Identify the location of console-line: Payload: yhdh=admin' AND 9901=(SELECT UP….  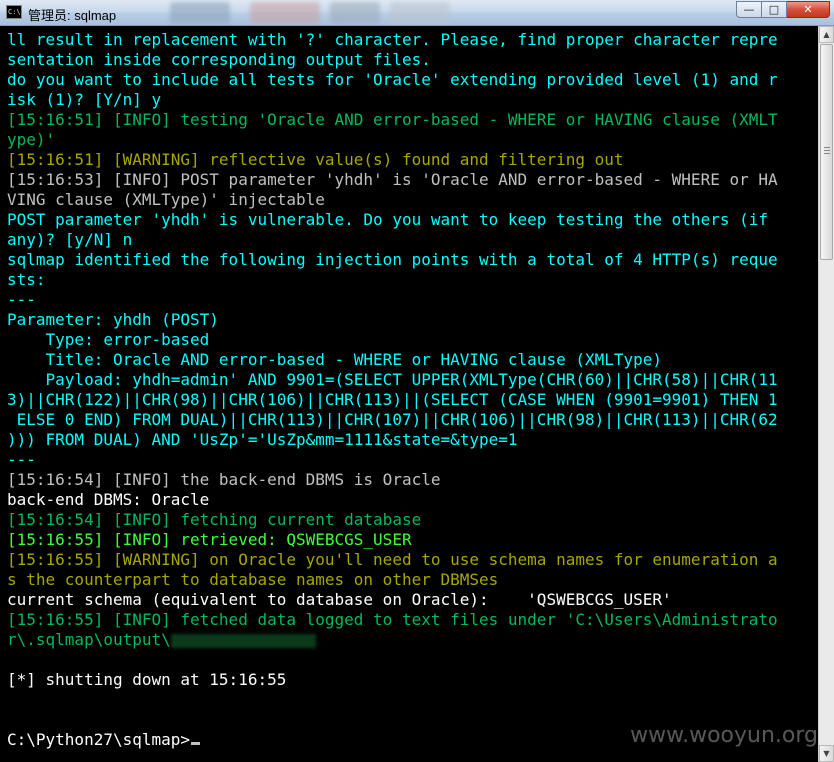
(392, 379).